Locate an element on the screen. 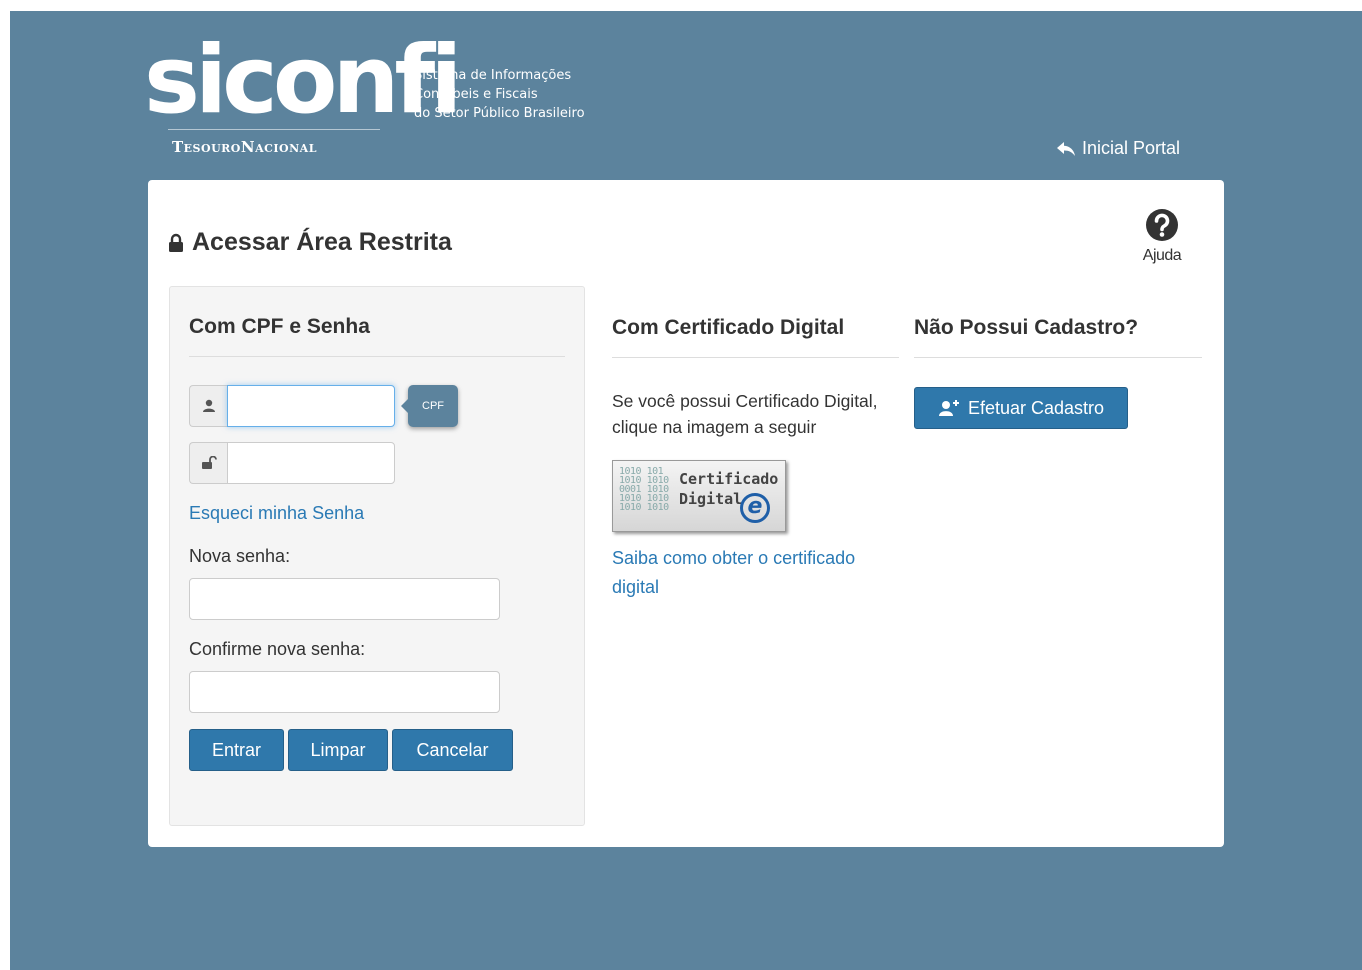  tagline-line: Sistema de Informações is located at coordinates (493, 75).